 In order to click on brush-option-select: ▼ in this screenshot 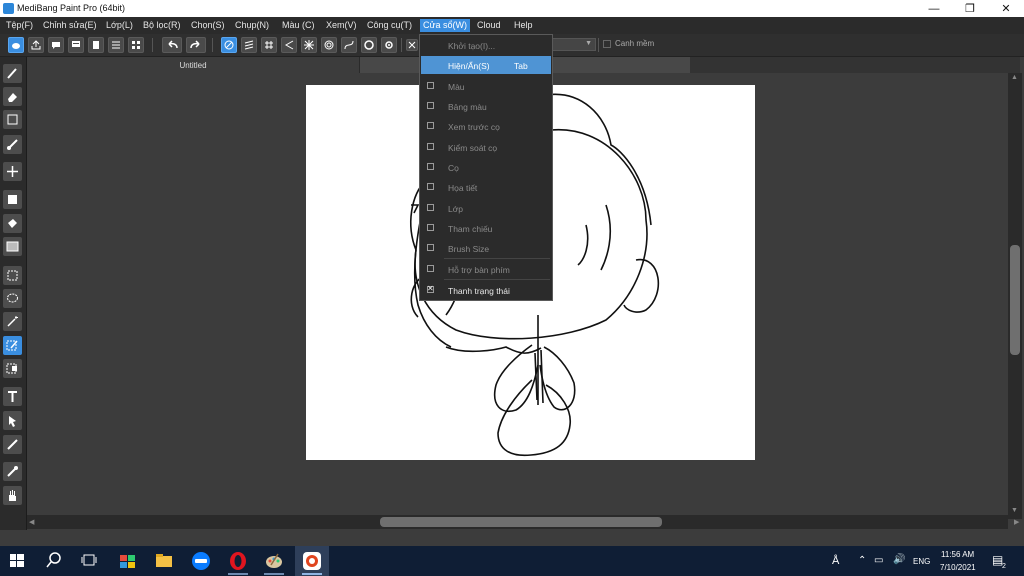, I will do `click(574, 44)`.